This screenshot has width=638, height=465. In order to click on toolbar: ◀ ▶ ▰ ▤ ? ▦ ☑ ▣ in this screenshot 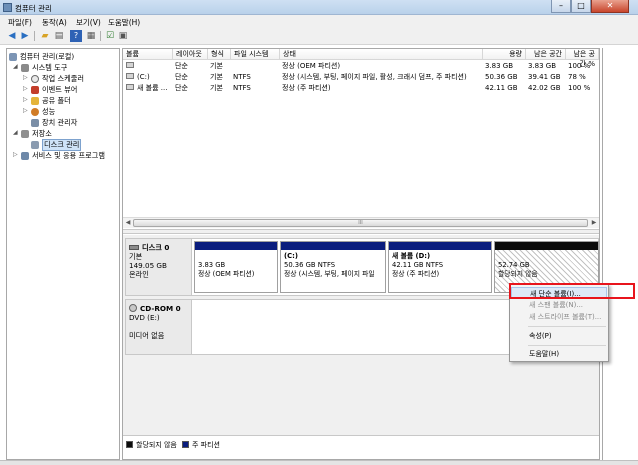, I will do `click(319, 36)`.